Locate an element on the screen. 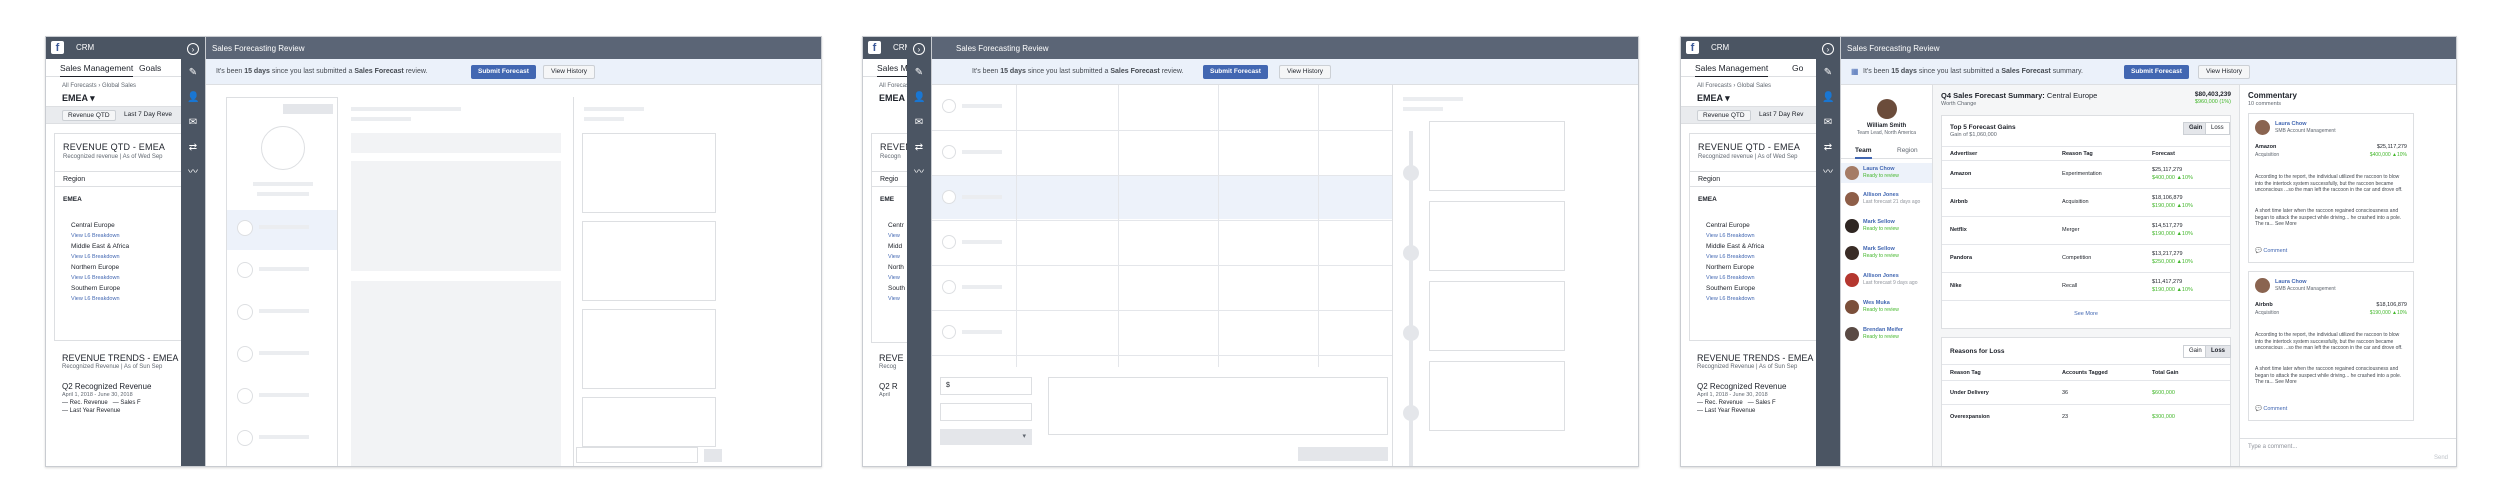  loss-title: Reasons for Loss is located at coordinates (1977, 351).